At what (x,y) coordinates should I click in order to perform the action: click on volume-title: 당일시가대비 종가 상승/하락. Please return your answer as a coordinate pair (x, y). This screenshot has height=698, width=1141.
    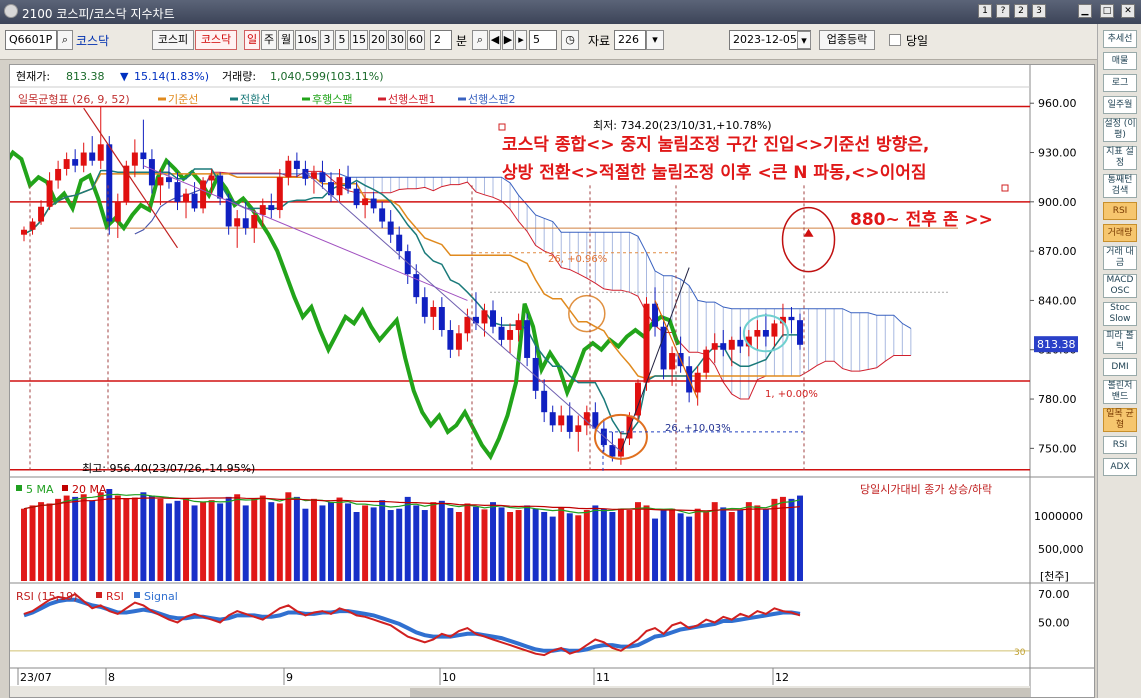
    Looking at the image, I should click on (926, 489).